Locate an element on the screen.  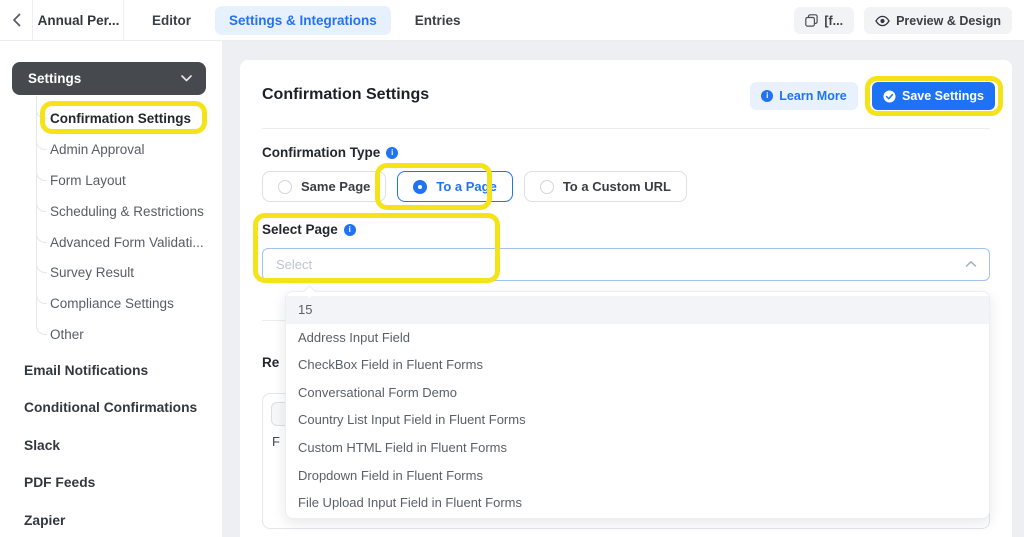
back-button is located at coordinates (16, 20).